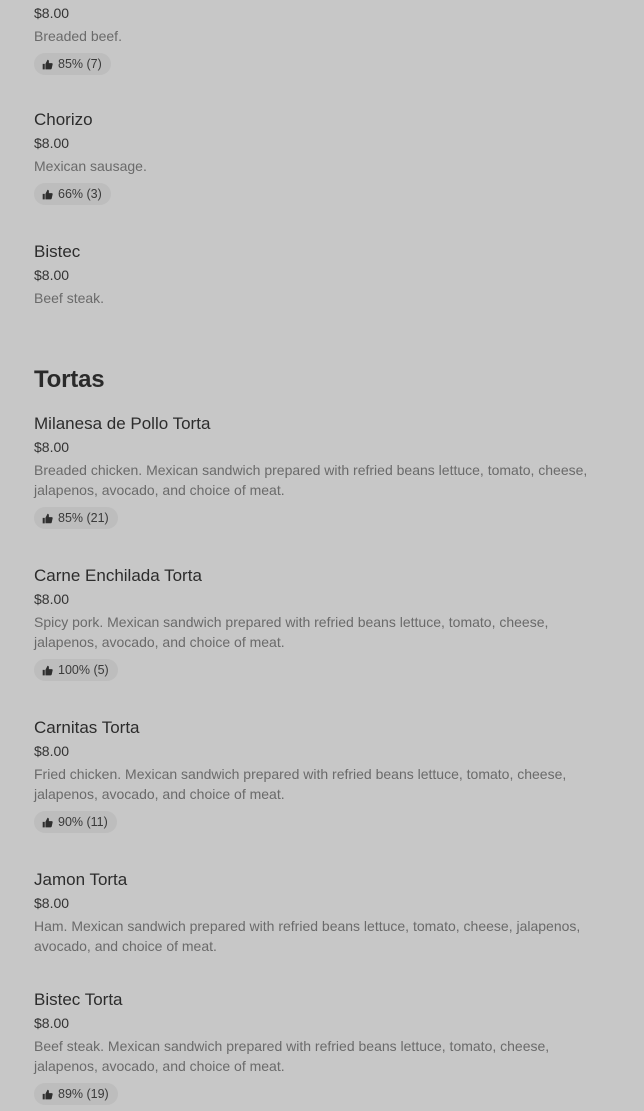  What do you see at coordinates (90, 166) in the screenshot?
I see `item-description: Mexican sausage.` at bounding box center [90, 166].